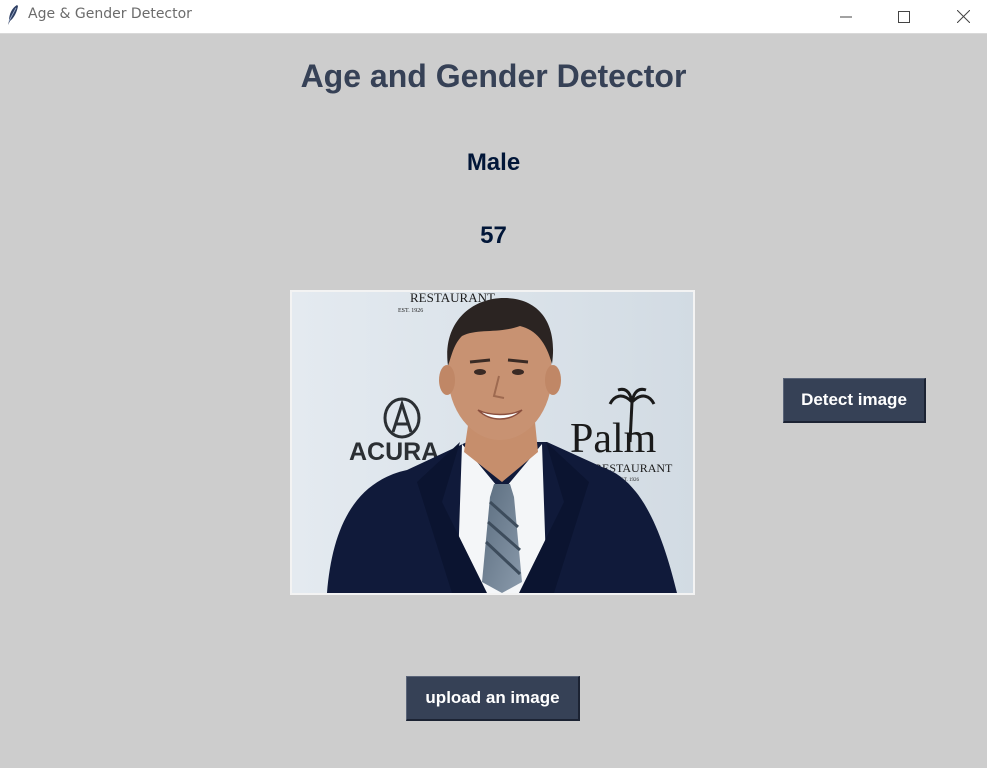  I want to click on close-button, so click(963, 16).